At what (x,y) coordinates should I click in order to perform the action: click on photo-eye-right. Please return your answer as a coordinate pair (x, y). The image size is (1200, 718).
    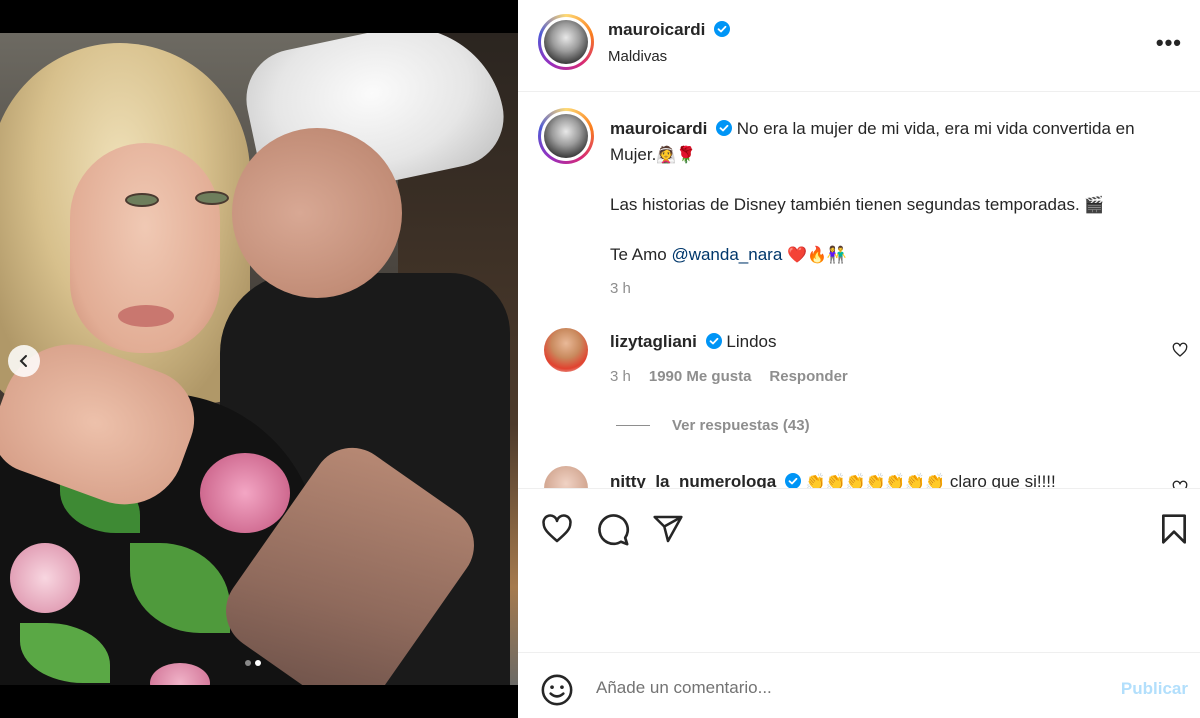
    Looking at the image, I should click on (212, 198).